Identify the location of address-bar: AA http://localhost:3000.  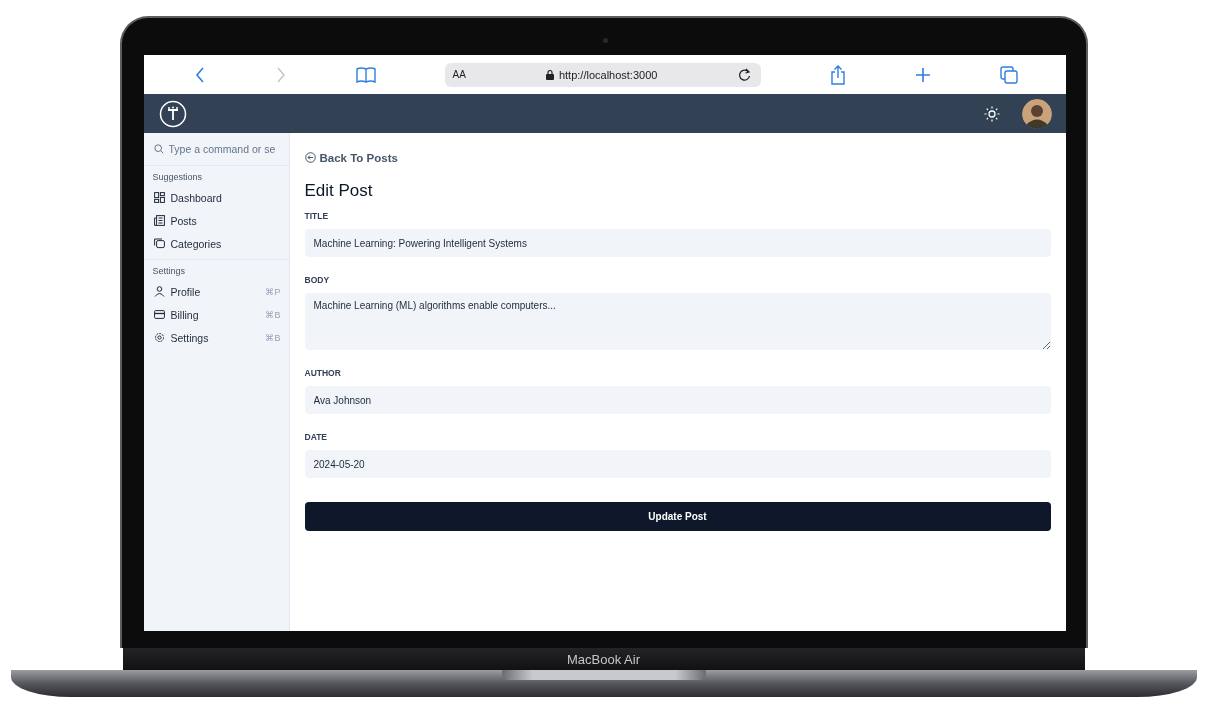
(602, 74).